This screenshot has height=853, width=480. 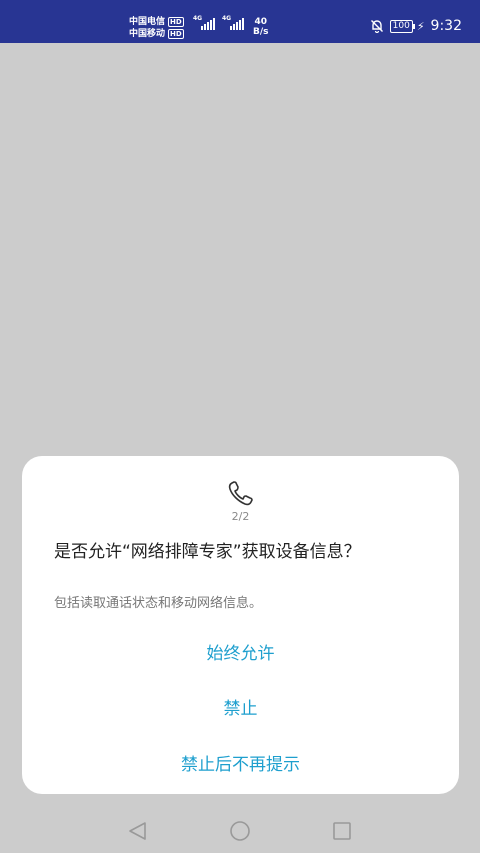 What do you see at coordinates (261, 32) in the screenshot?
I see `speed-unit: B/s` at bounding box center [261, 32].